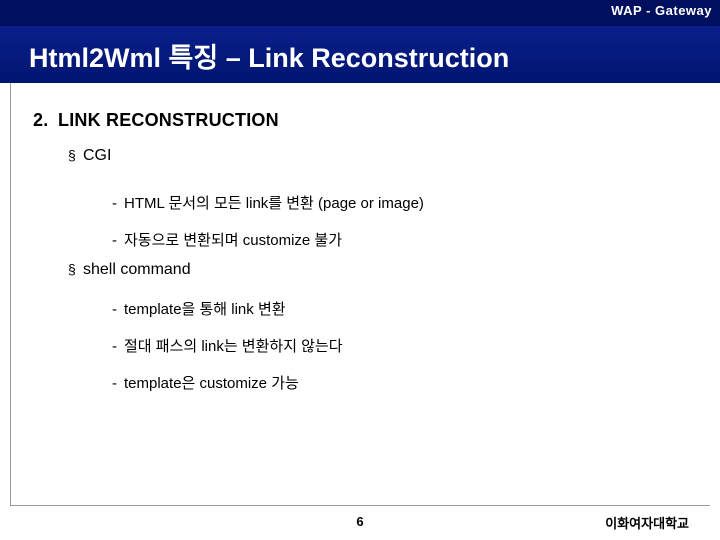 Image resolution: width=720 pixels, height=540 pixels. I want to click on list-item: - template을 통해 link 변환, so click(199, 308).